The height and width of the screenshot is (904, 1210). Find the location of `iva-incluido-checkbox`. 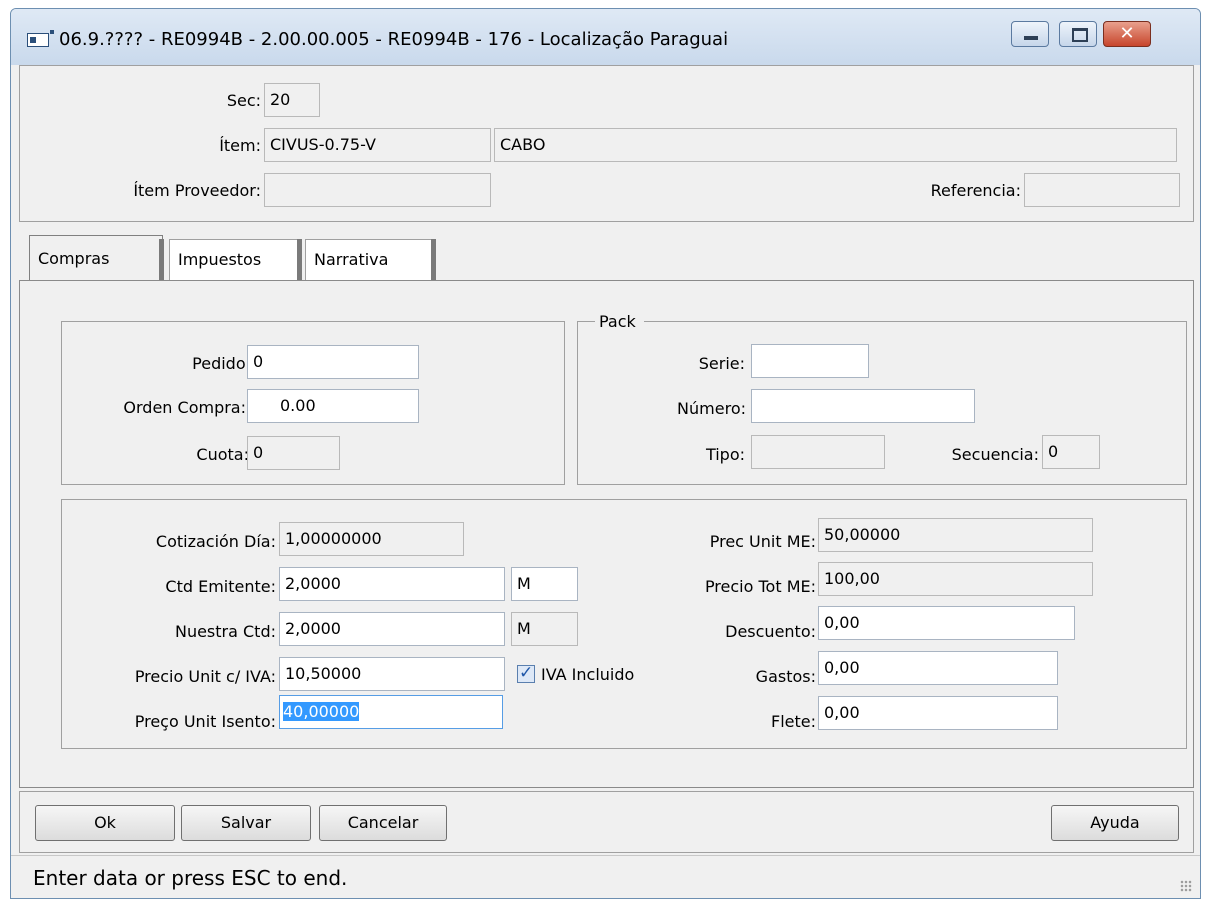

iva-incluido-checkbox is located at coordinates (526, 673).